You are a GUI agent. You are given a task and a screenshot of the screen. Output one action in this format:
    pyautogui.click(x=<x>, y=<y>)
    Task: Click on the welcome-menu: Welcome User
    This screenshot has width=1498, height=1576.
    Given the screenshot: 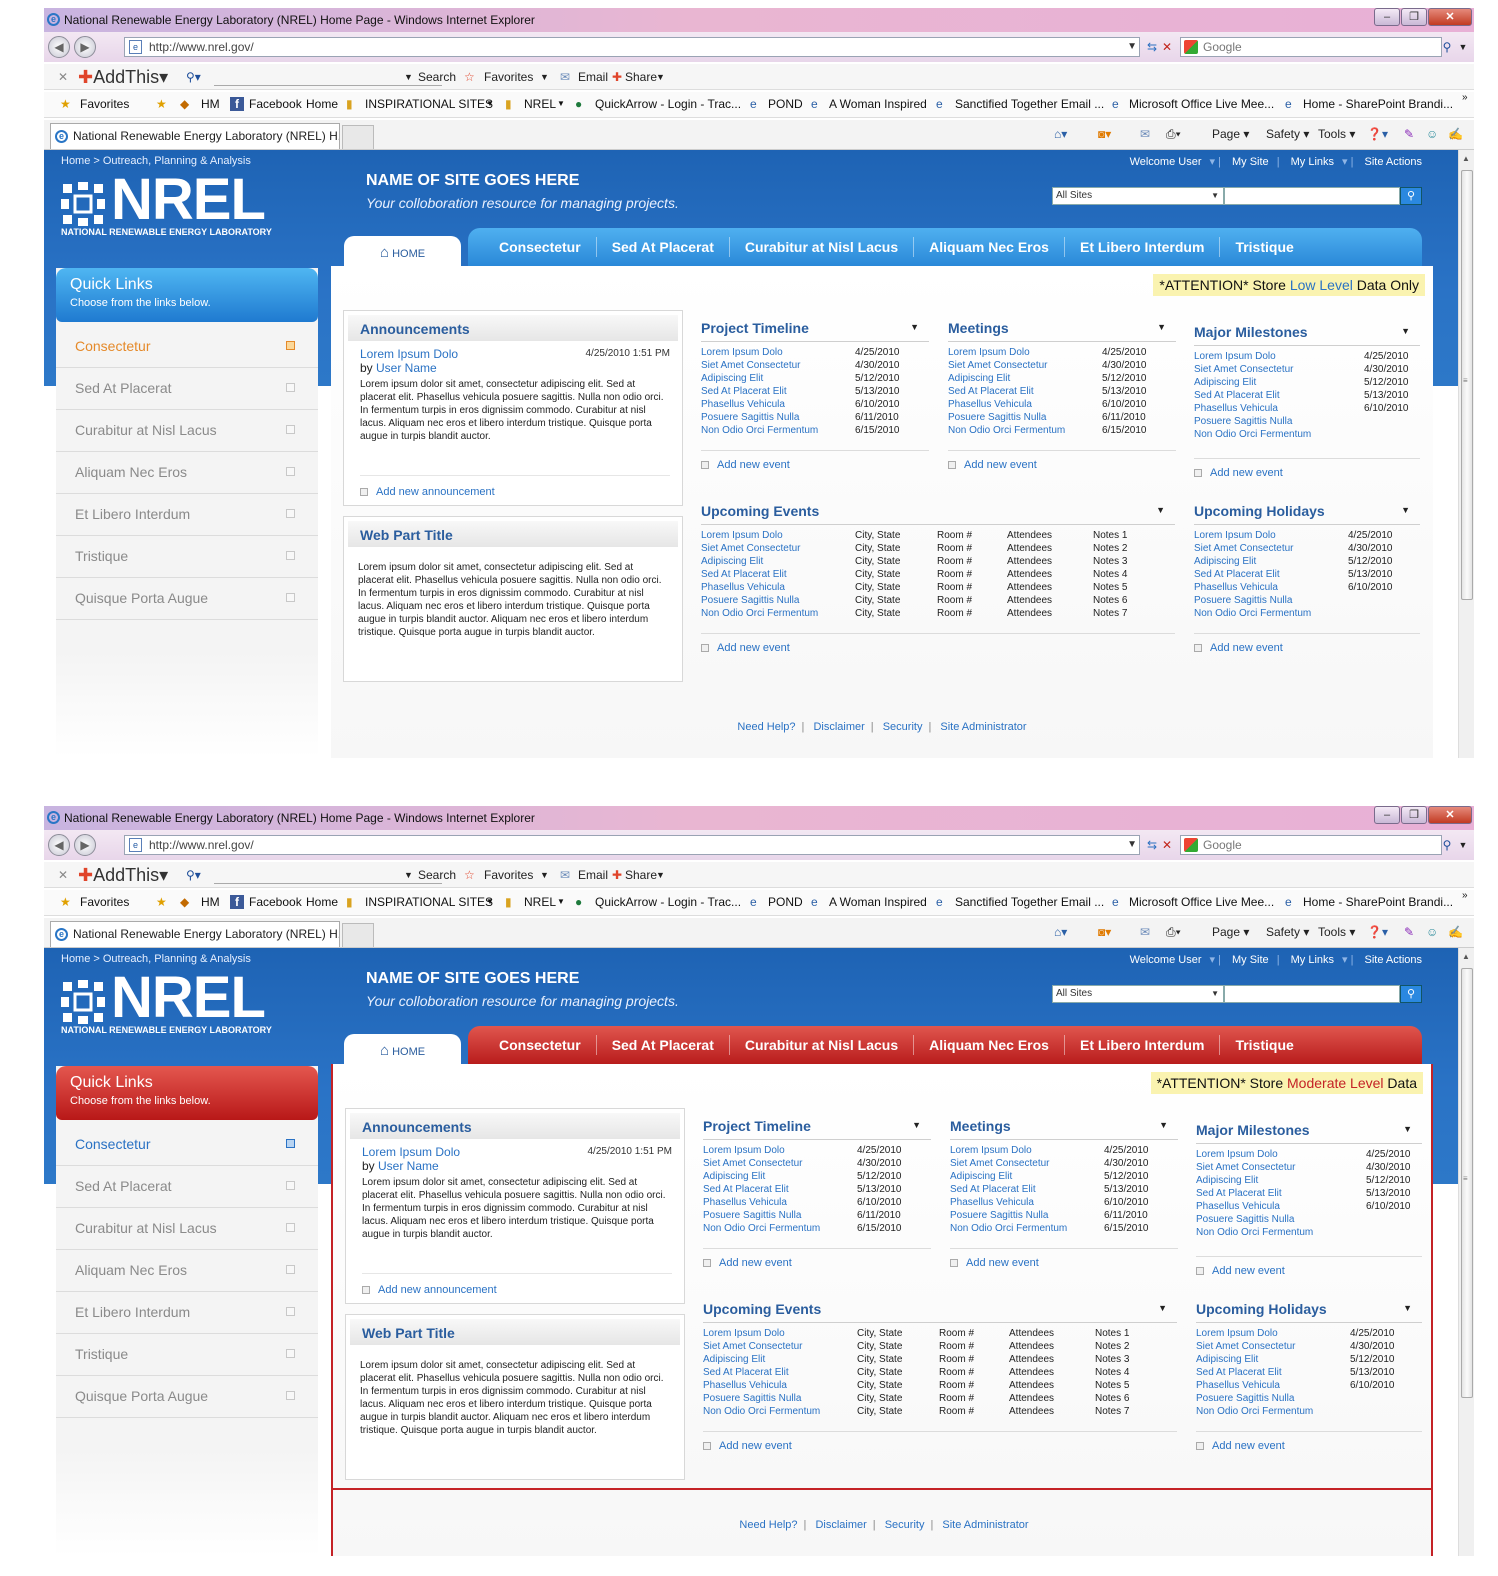 What is the action you would take?
    pyautogui.click(x=1166, y=960)
    